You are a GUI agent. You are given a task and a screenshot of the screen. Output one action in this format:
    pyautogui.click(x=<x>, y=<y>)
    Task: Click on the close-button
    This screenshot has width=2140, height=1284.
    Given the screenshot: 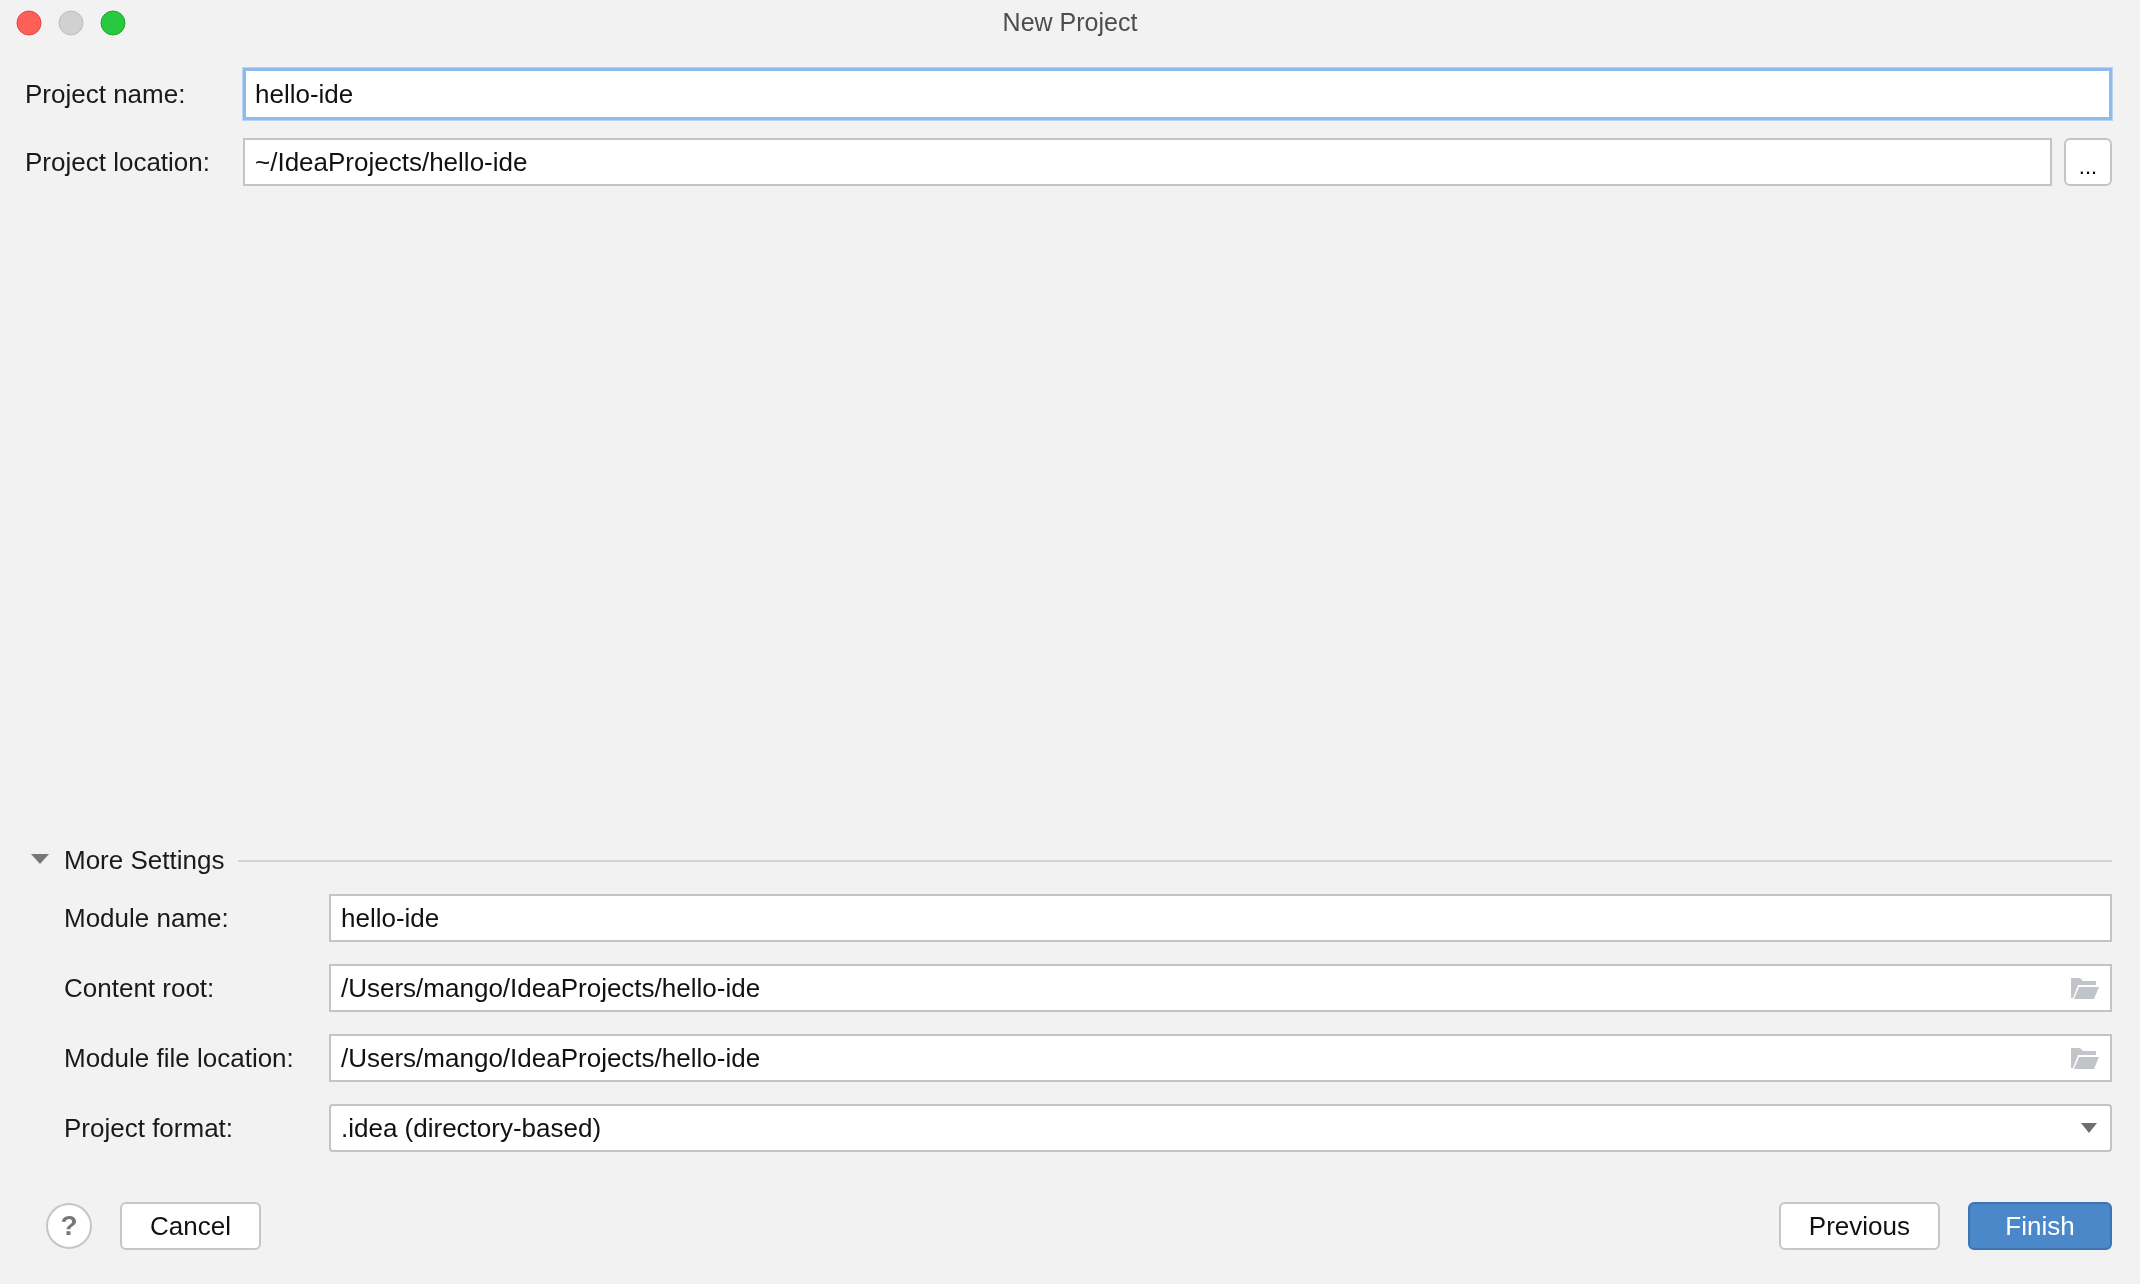 What is the action you would take?
    pyautogui.click(x=29, y=23)
    